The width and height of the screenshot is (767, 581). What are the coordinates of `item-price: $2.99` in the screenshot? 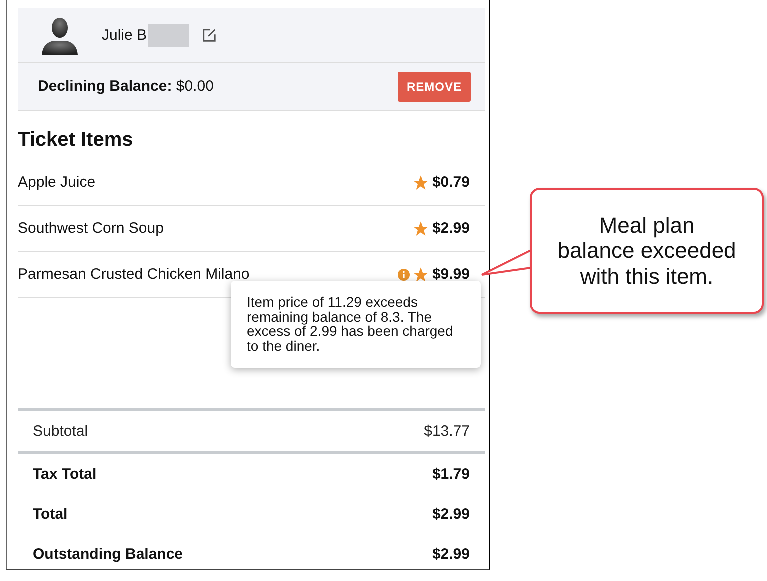 It's located at (451, 228).